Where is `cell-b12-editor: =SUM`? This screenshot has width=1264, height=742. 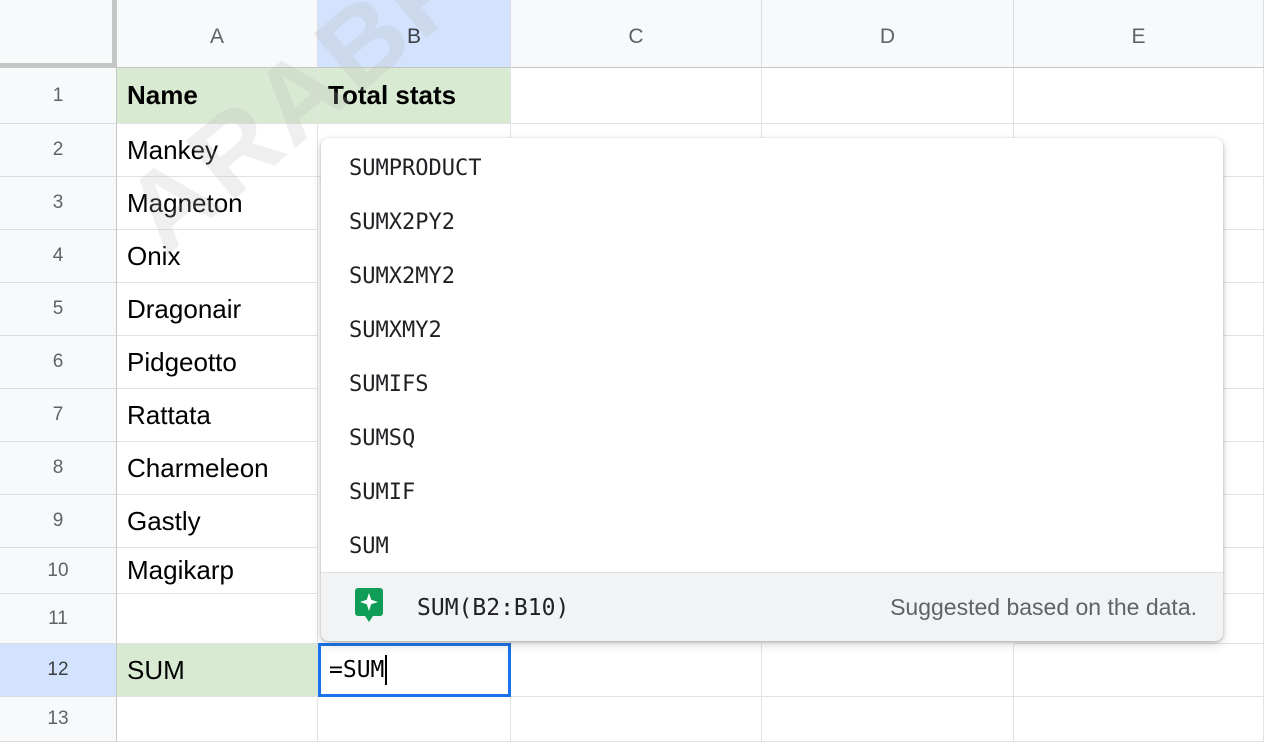 cell-b12-editor: =SUM is located at coordinates (414, 670).